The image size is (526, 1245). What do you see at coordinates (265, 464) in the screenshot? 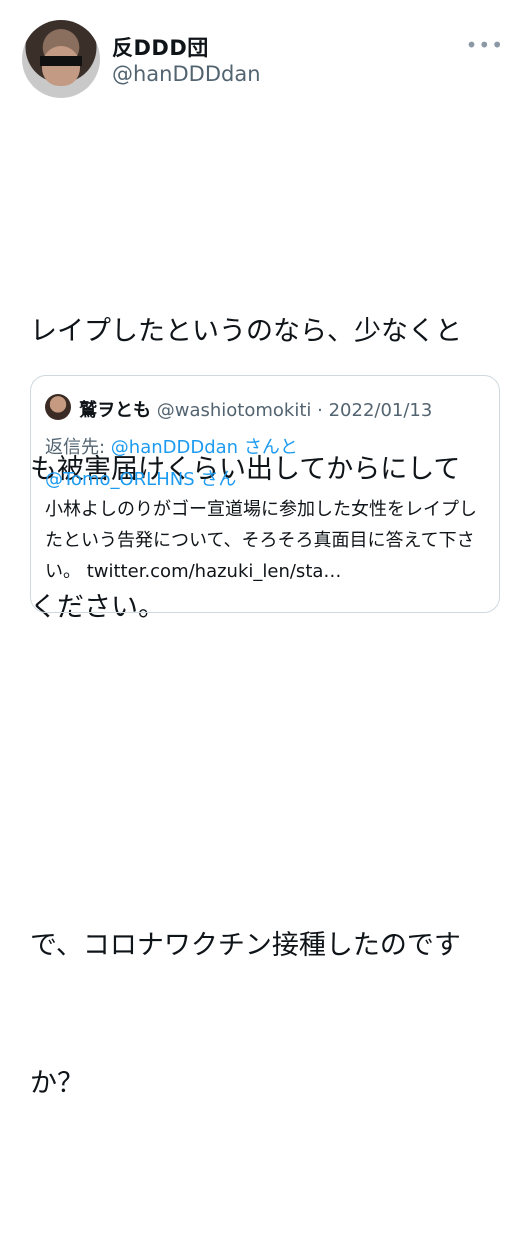
I see `quote-reply-to: 返信先: @hanDDDdan さんと @Tomo_ORLHNS さん` at bounding box center [265, 464].